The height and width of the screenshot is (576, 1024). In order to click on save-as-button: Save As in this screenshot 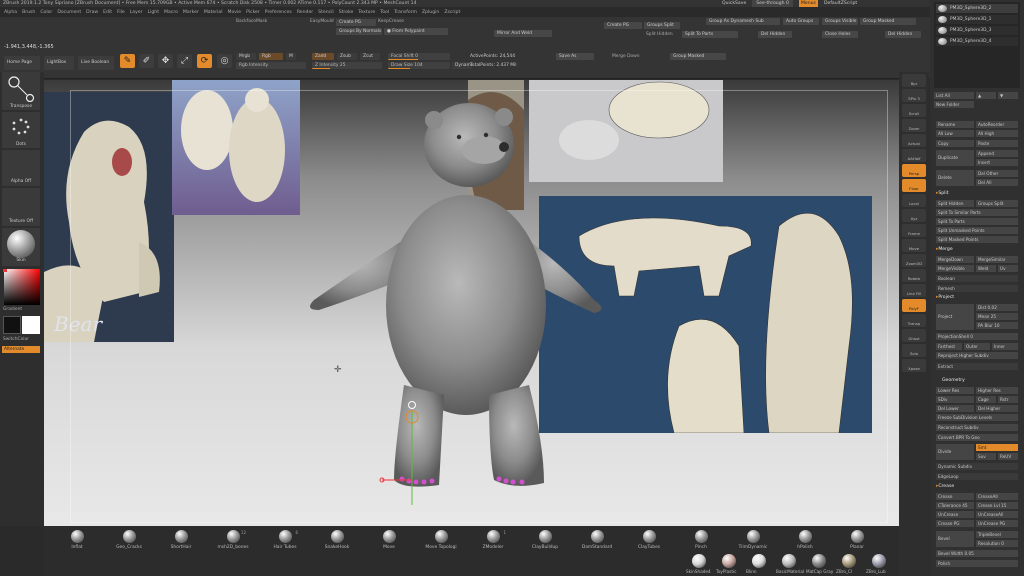, I will do `click(575, 56)`.